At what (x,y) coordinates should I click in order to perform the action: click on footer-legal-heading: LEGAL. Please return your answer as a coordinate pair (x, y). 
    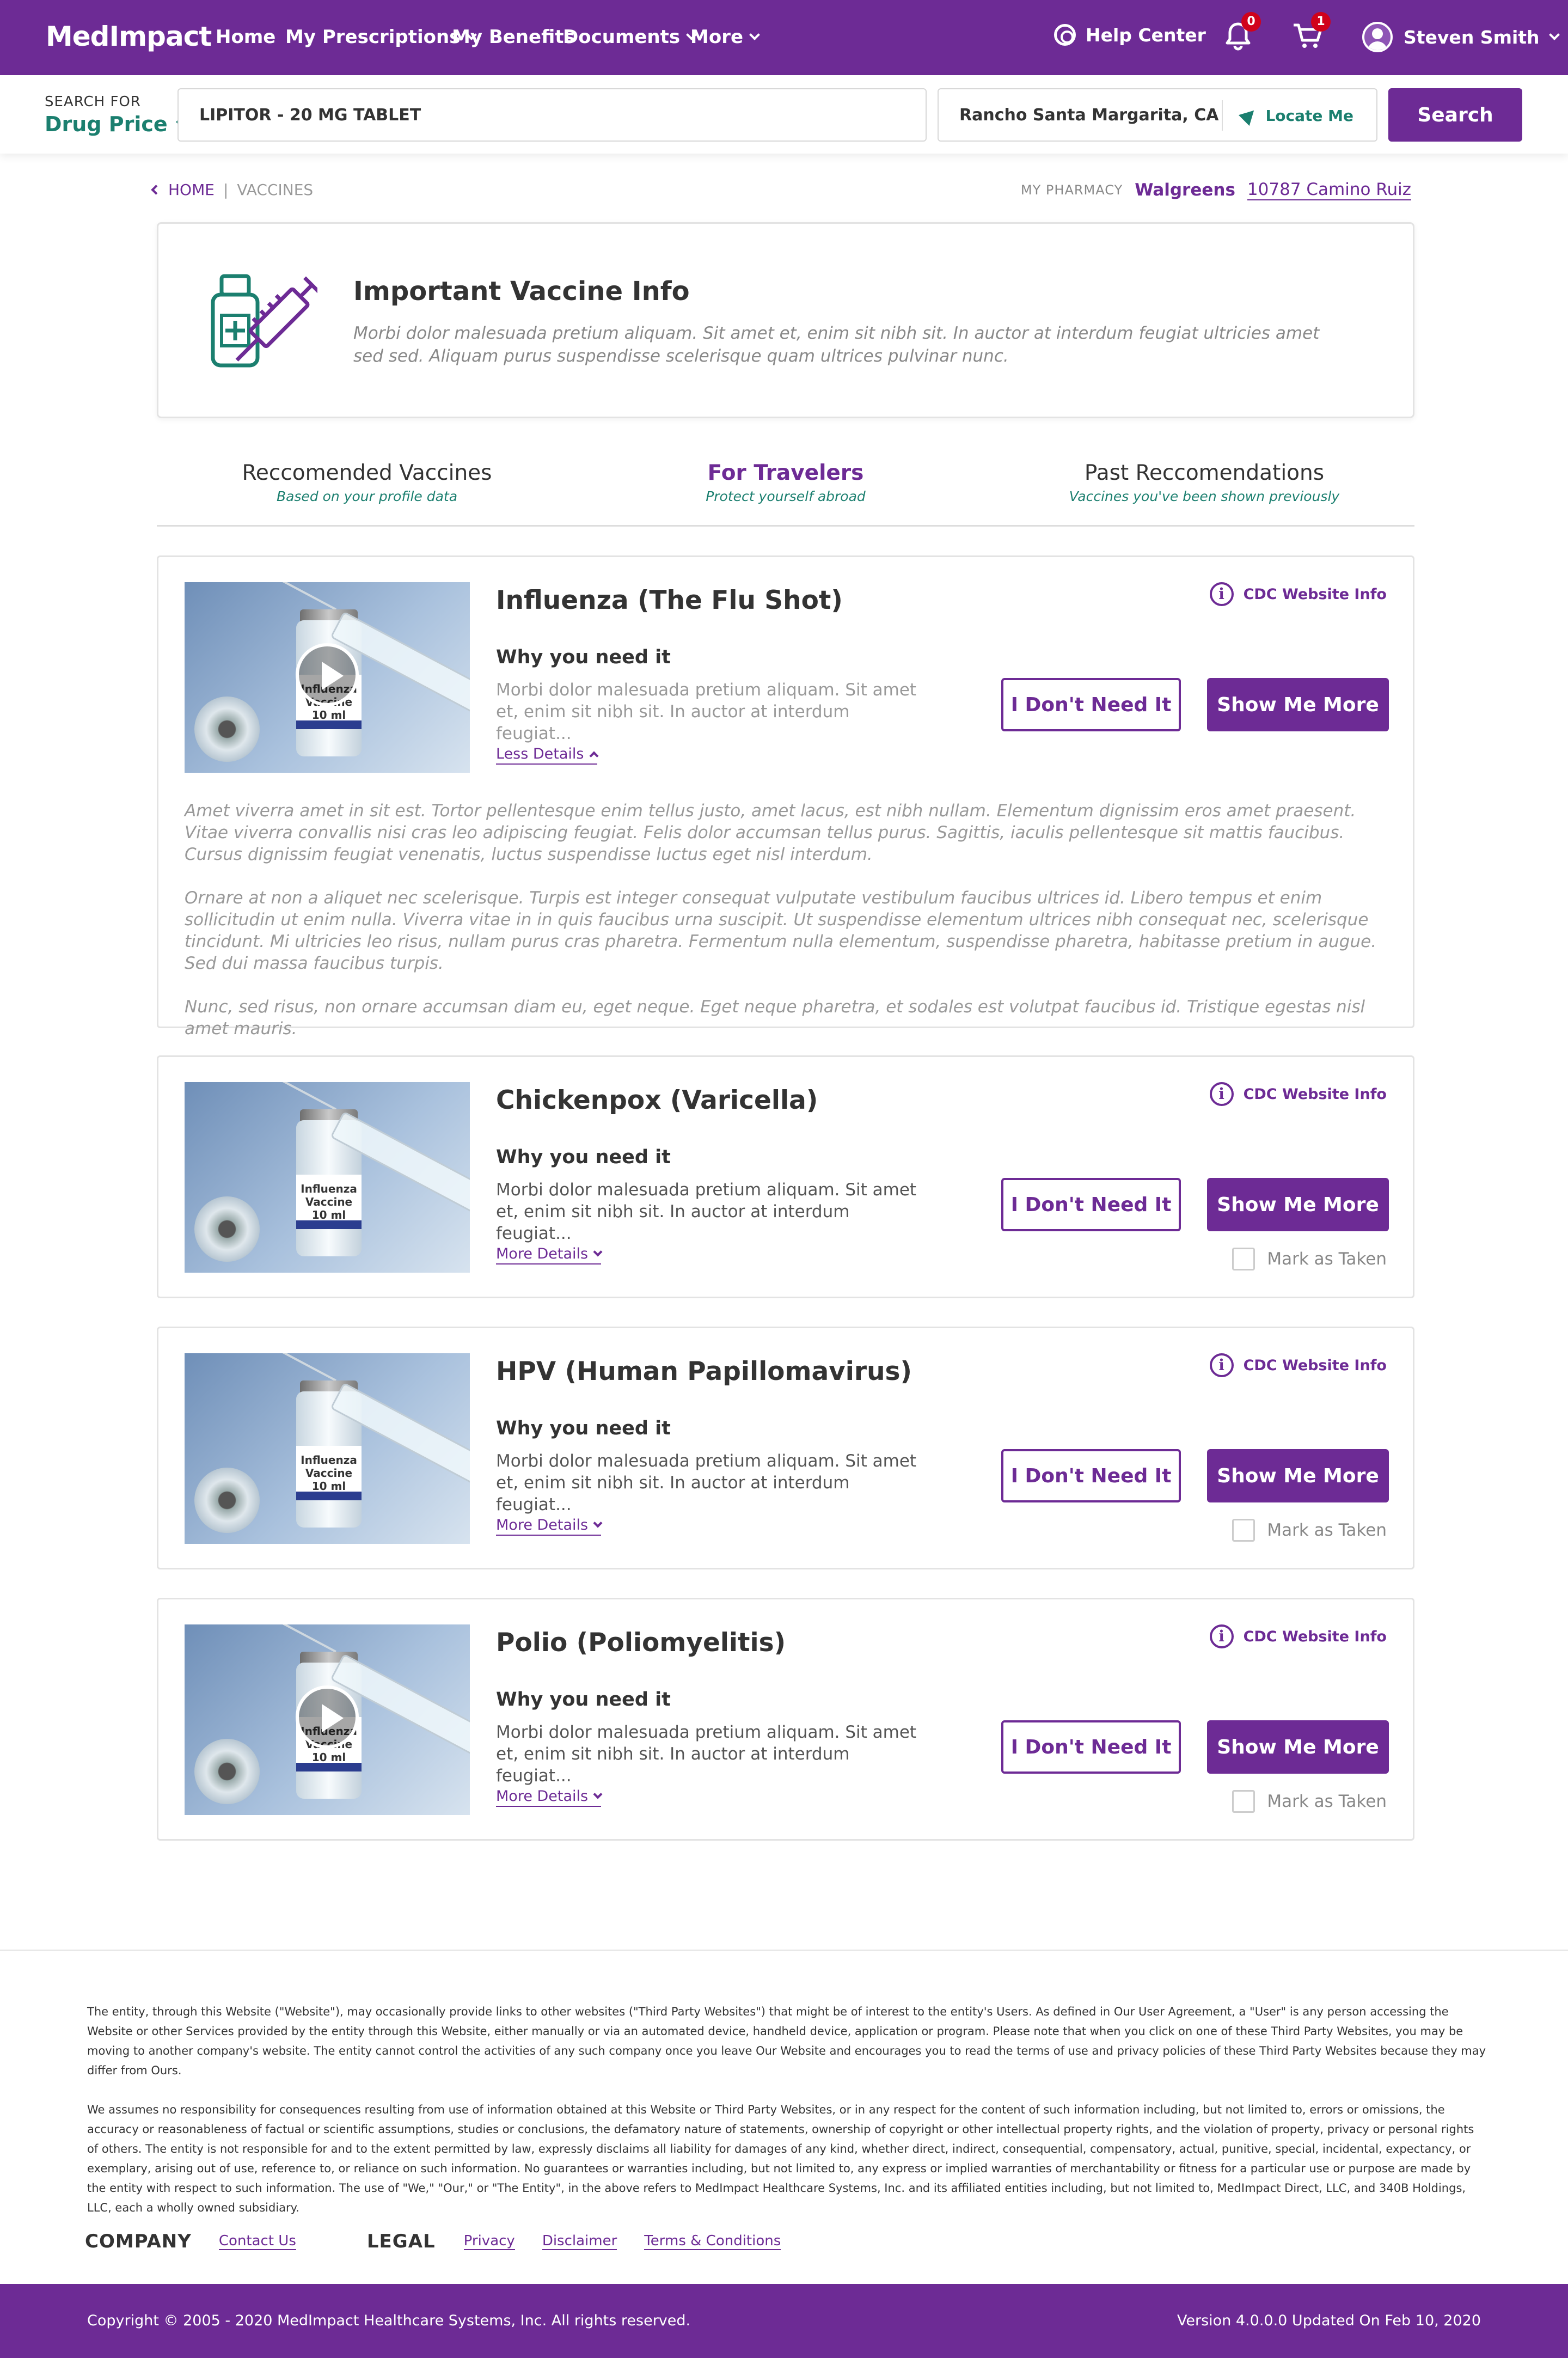
    Looking at the image, I should click on (401, 2241).